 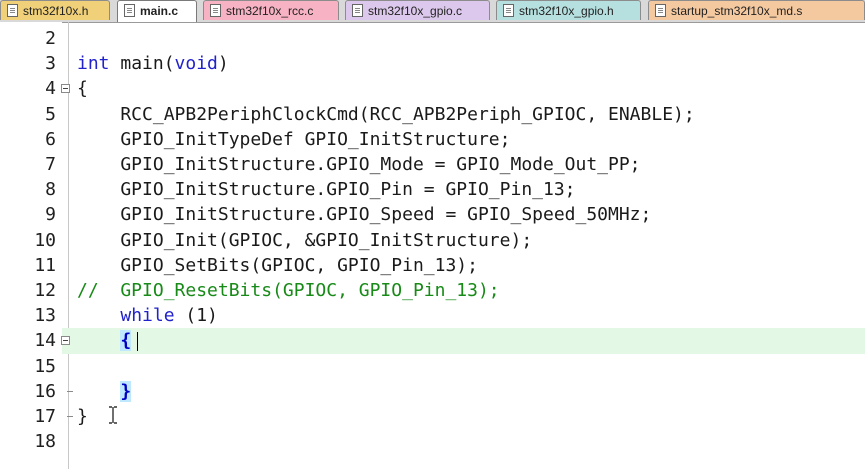 I want to click on line-number: 10, so click(x=45, y=240).